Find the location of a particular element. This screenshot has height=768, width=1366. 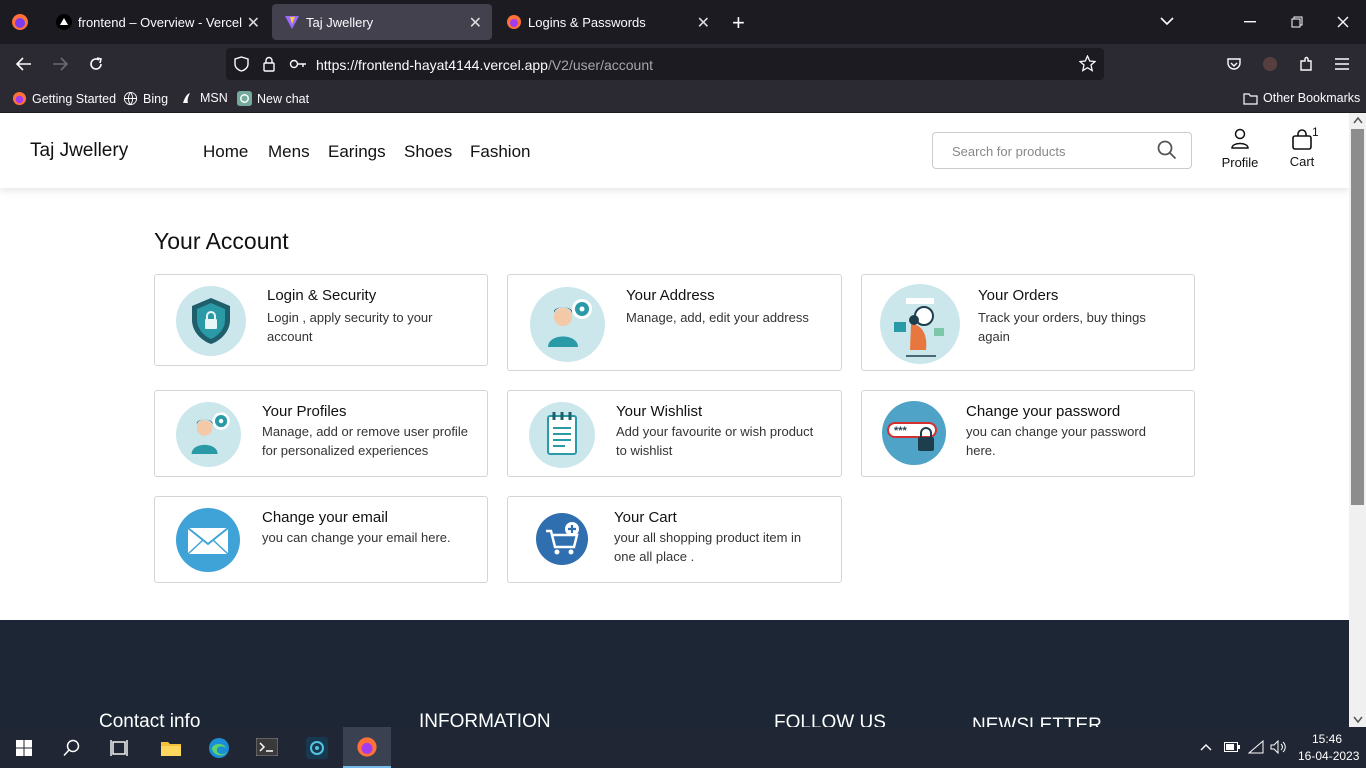

padlock-icon is located at coordinates (269, 64).